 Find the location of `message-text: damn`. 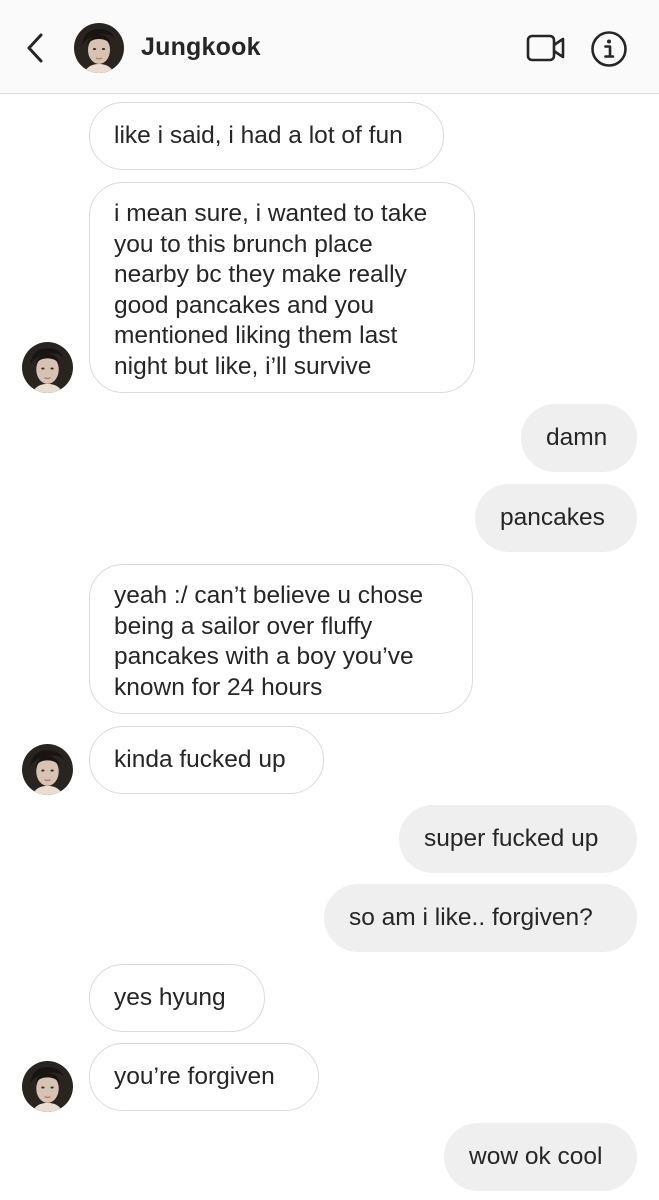

message-text: damn is located at coordinates (577, 437).